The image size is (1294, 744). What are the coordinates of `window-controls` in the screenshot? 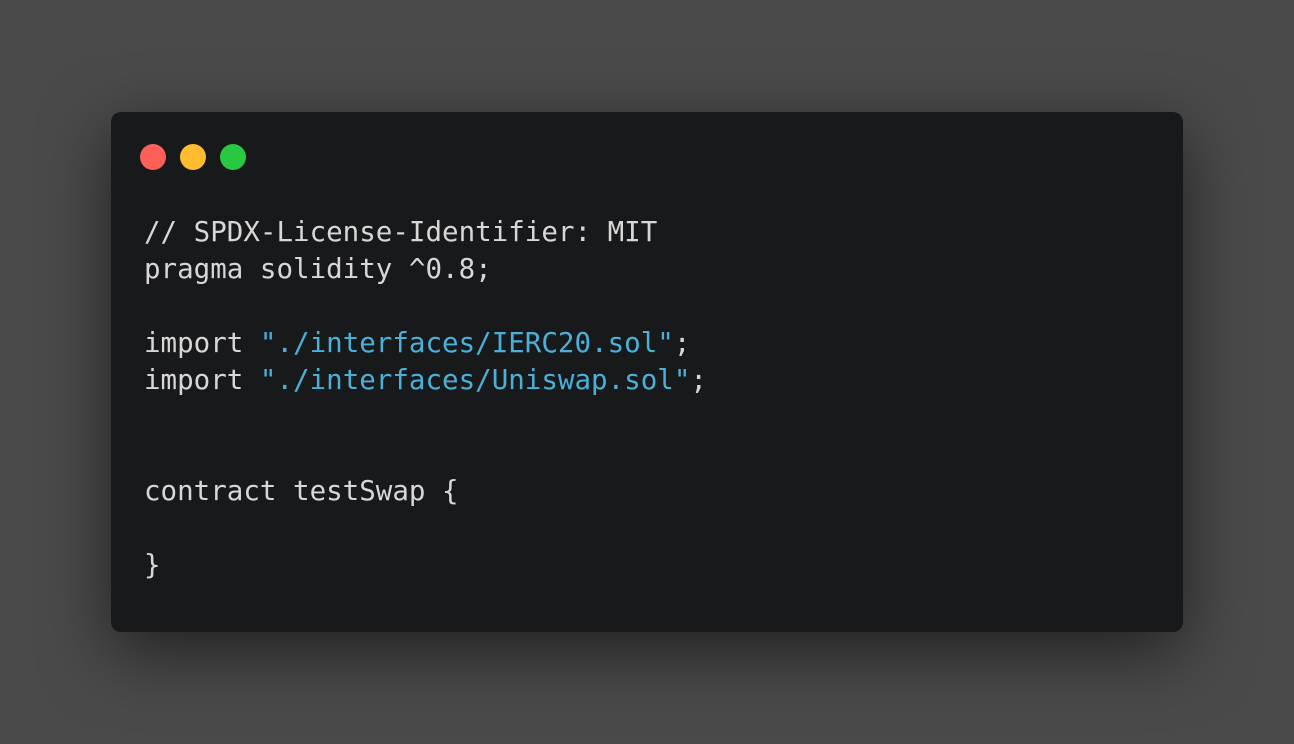 It's located at (193, 157).